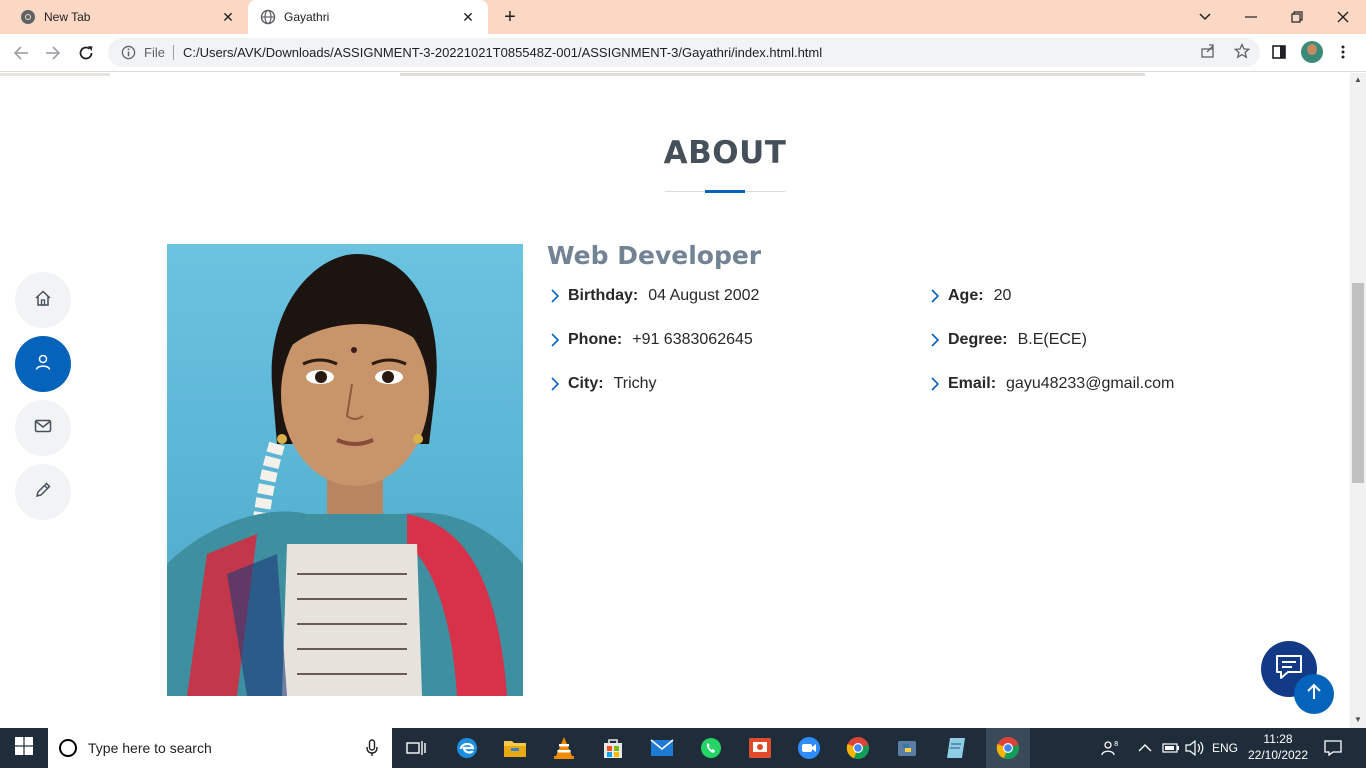 The height and width of the screenshot is (768, 1366). I want to click on share-icon, so click(1208, 52).